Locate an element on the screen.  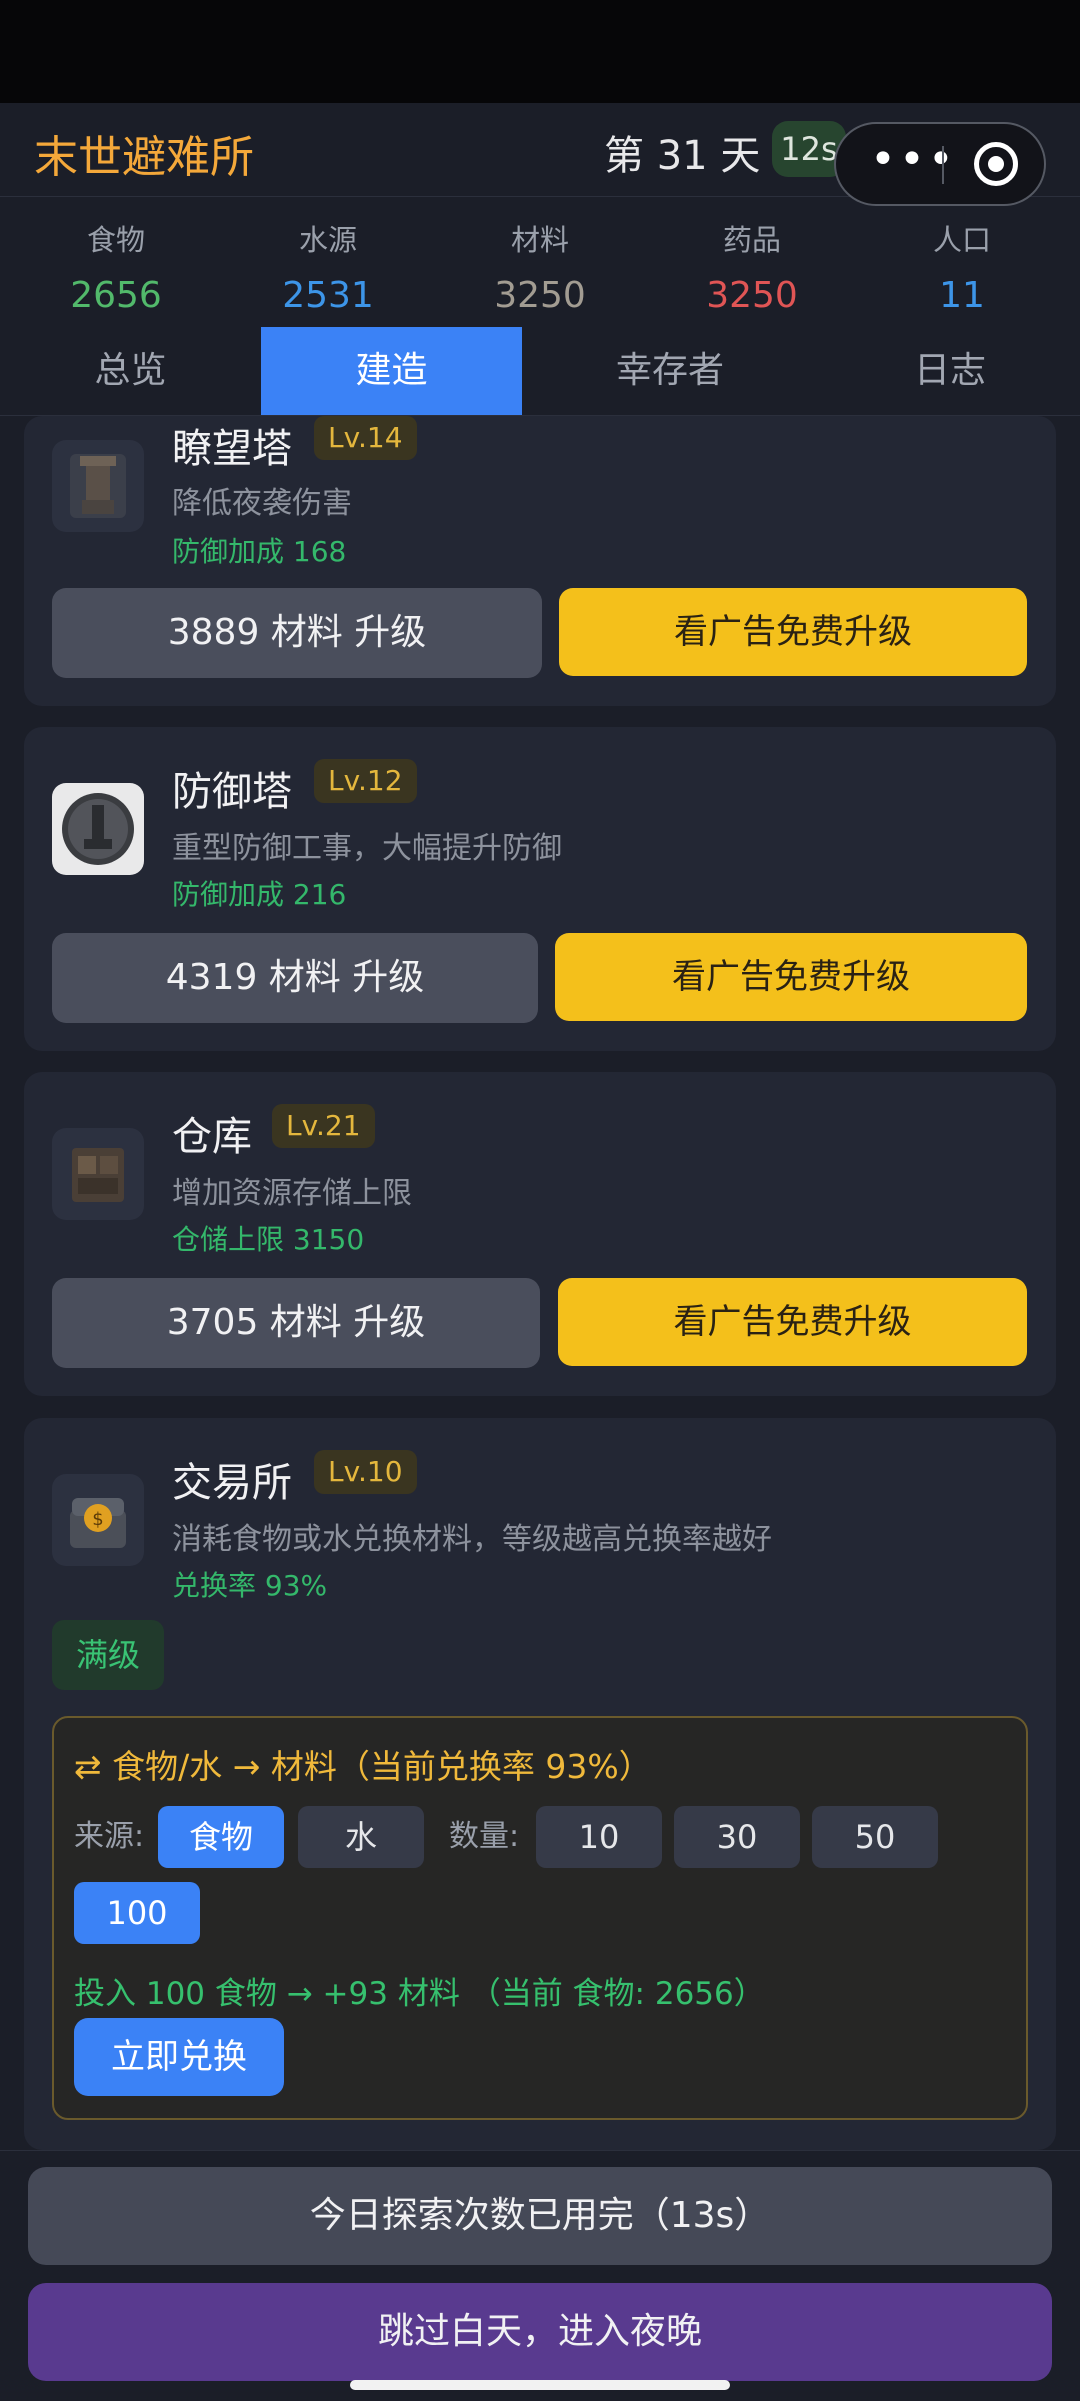
miniprogram-capsule: ••• is located at coordinates (940, 164).